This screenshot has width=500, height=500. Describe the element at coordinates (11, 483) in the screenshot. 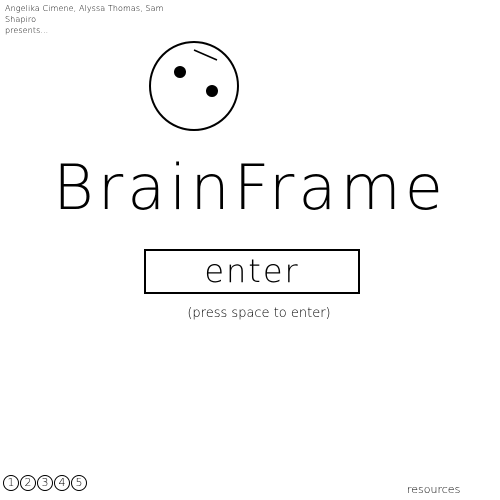

I see `page-1-button: 1` at that location.